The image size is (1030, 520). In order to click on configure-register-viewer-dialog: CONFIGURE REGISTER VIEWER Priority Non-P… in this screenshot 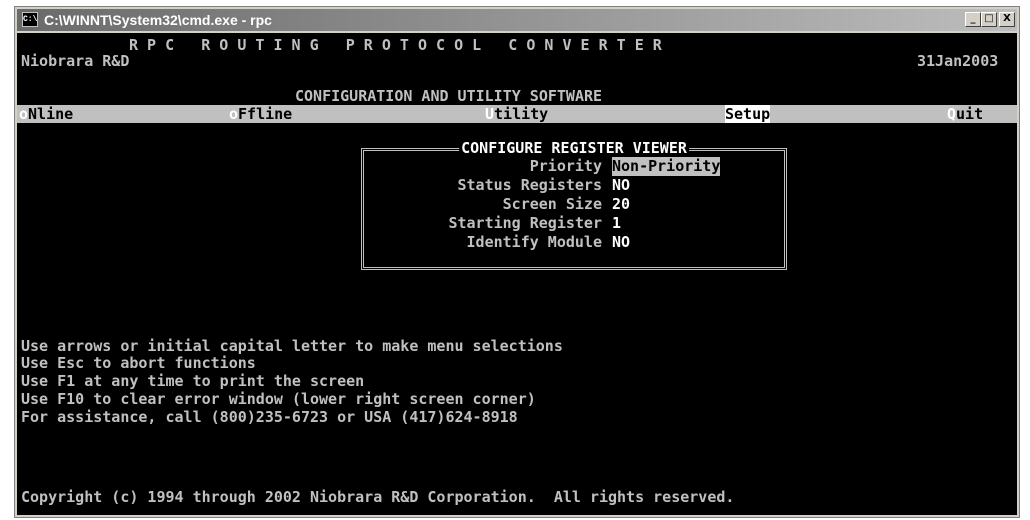, I will do `click(574, 204)`.